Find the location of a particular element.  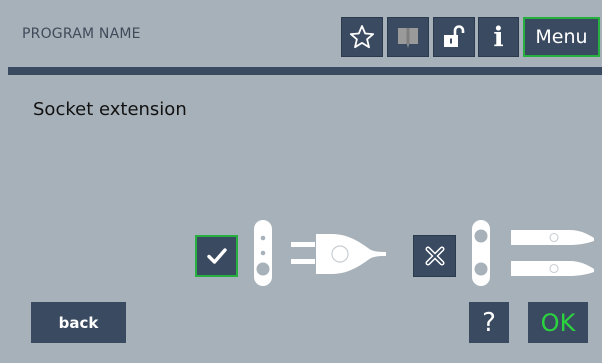

info-button: i is located at coordinates (498, 37).